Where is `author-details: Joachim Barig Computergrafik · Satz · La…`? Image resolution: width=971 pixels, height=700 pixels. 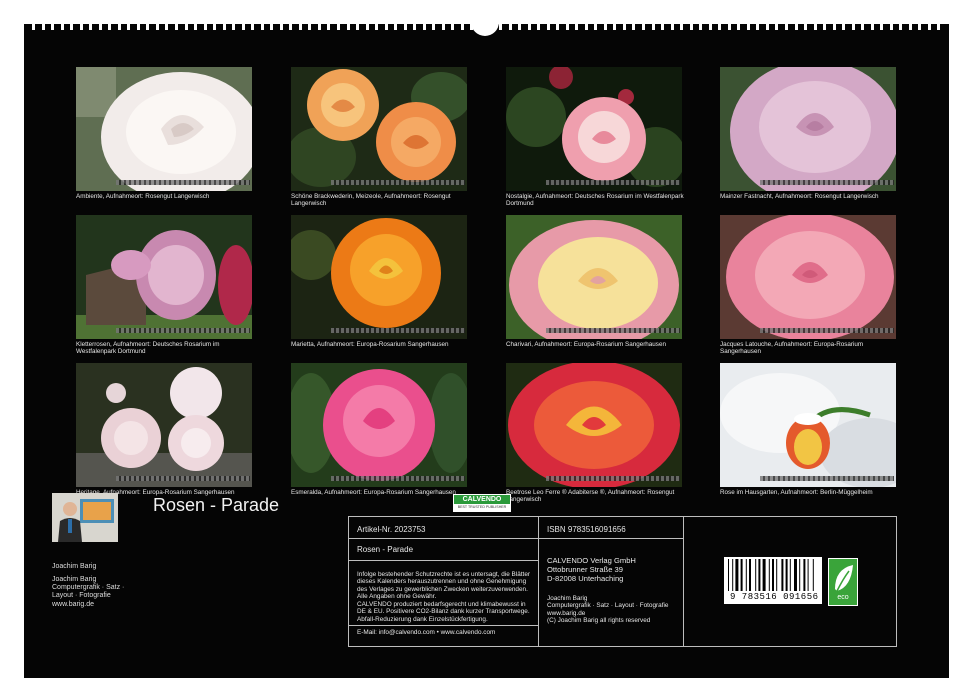
author-details: Joachim Barig Computergrafik · Satz · La… is located at coordinates (88, 592).